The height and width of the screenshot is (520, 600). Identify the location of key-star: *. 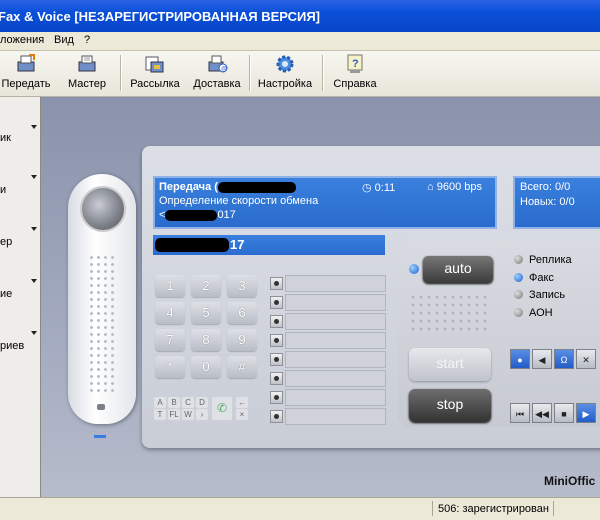
(170, 367).